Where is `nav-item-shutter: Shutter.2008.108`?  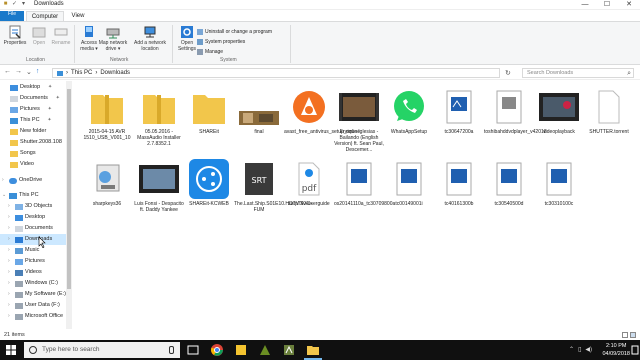
nav-item-shutter: Shutter.2008.108 is located at coordinates (36, 142).